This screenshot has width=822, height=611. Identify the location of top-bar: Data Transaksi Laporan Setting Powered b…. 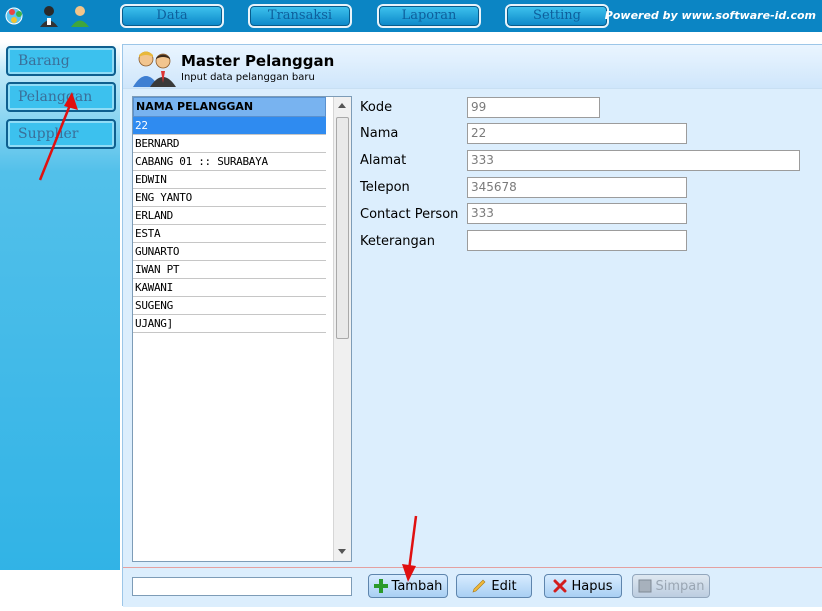
(411, 16).